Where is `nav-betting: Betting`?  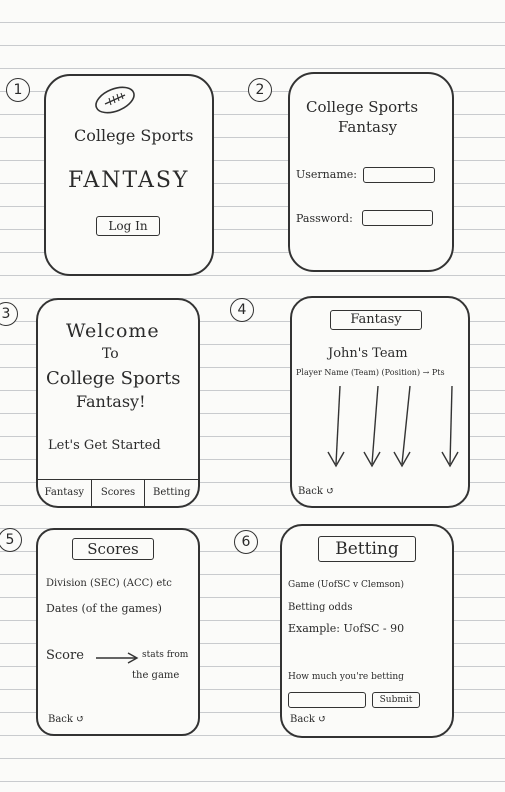 nav-betting: Betting is located at coordinates (171, 493).